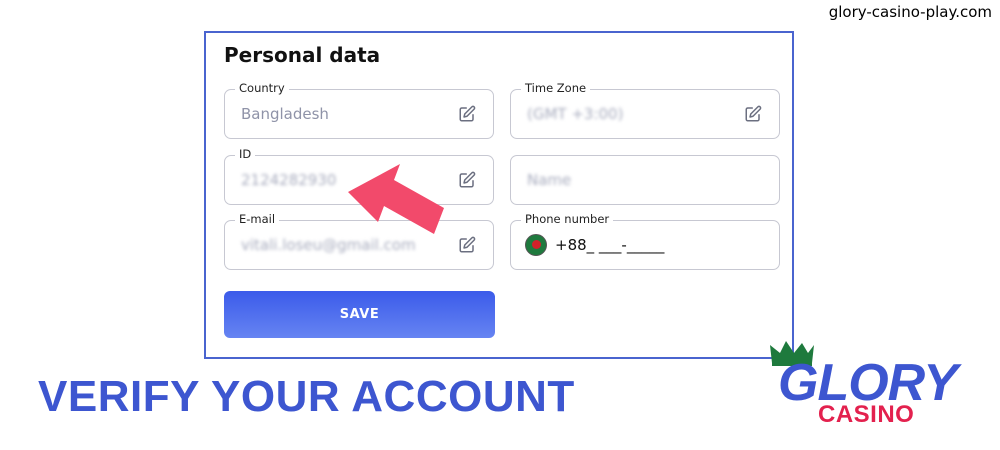  What do you see at coordinates (536, 245) in the screenshot?
I see `bangladesh-flag-icon` at bounding box center [536, 245].